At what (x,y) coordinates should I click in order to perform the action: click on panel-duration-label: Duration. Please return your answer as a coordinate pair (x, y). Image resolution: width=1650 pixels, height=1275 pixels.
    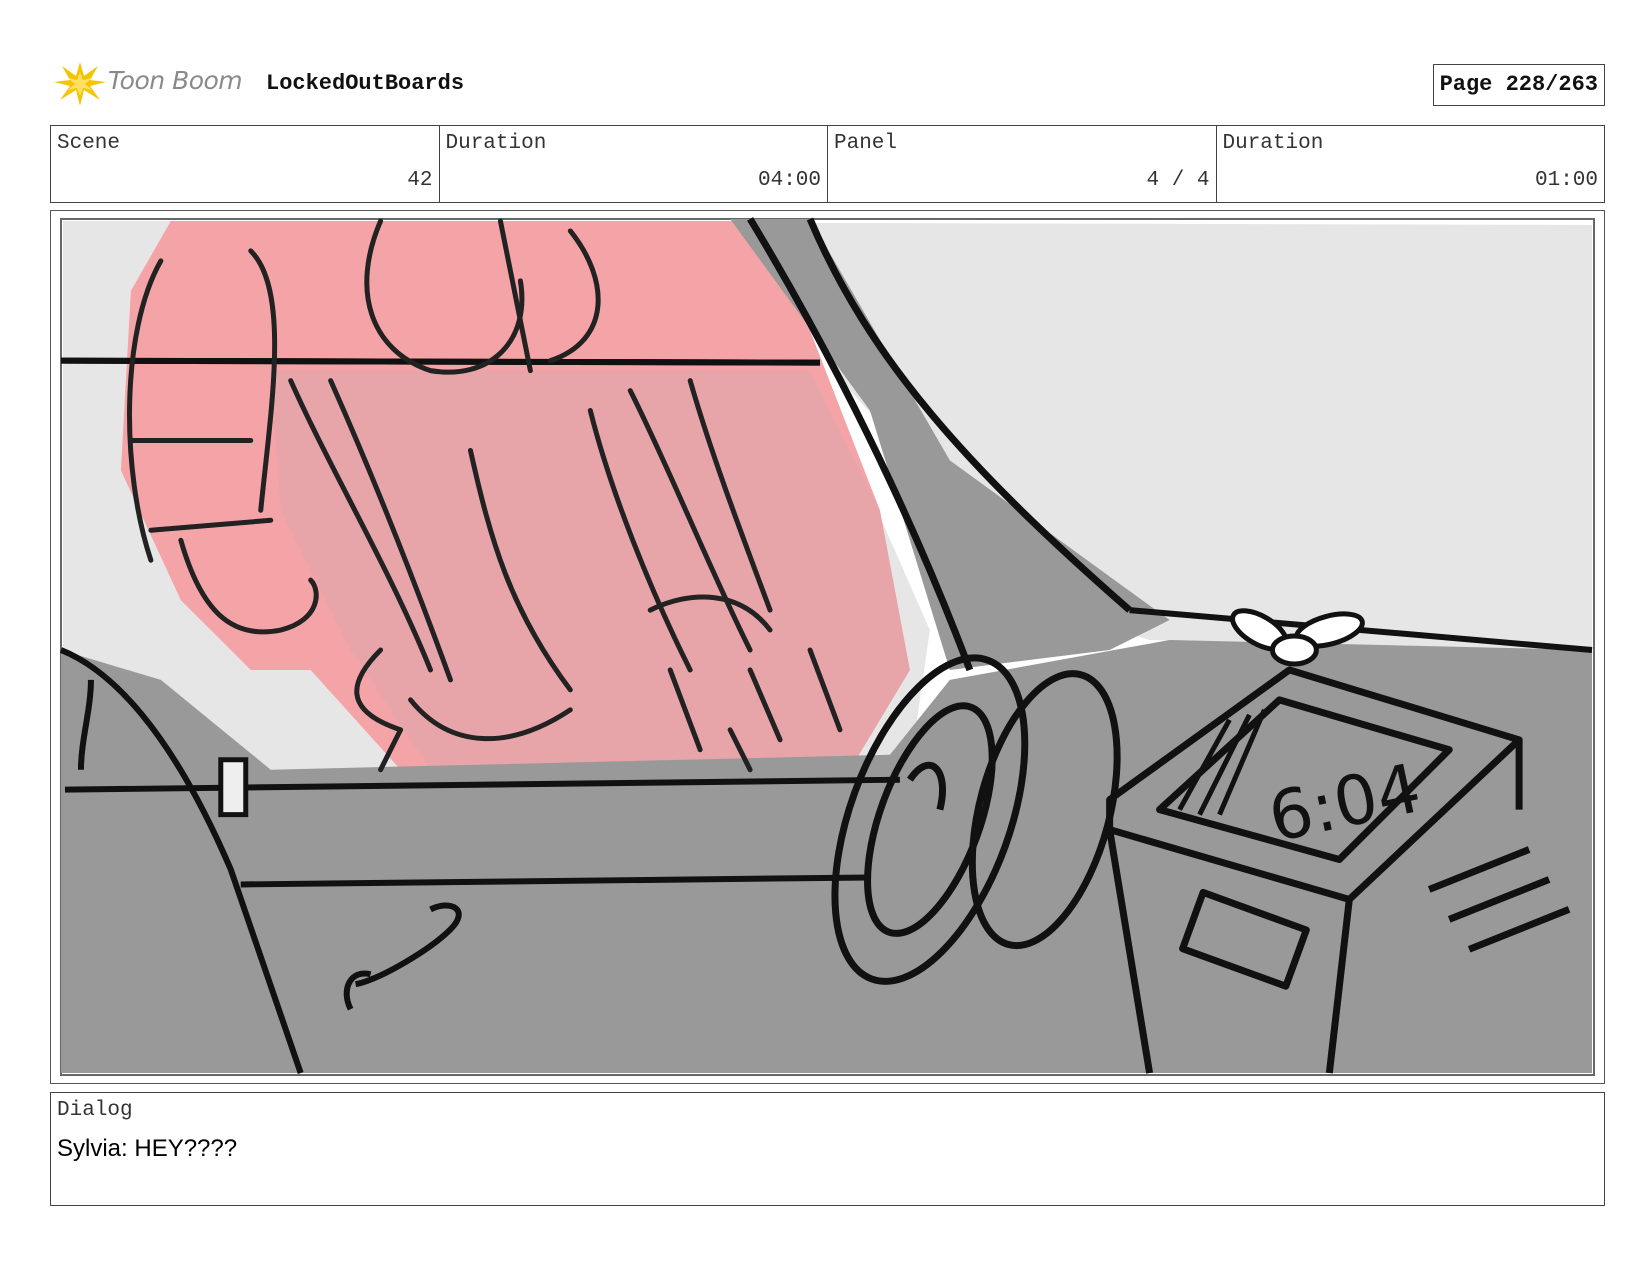
    Looking at the image, I should click on (1273, 143).